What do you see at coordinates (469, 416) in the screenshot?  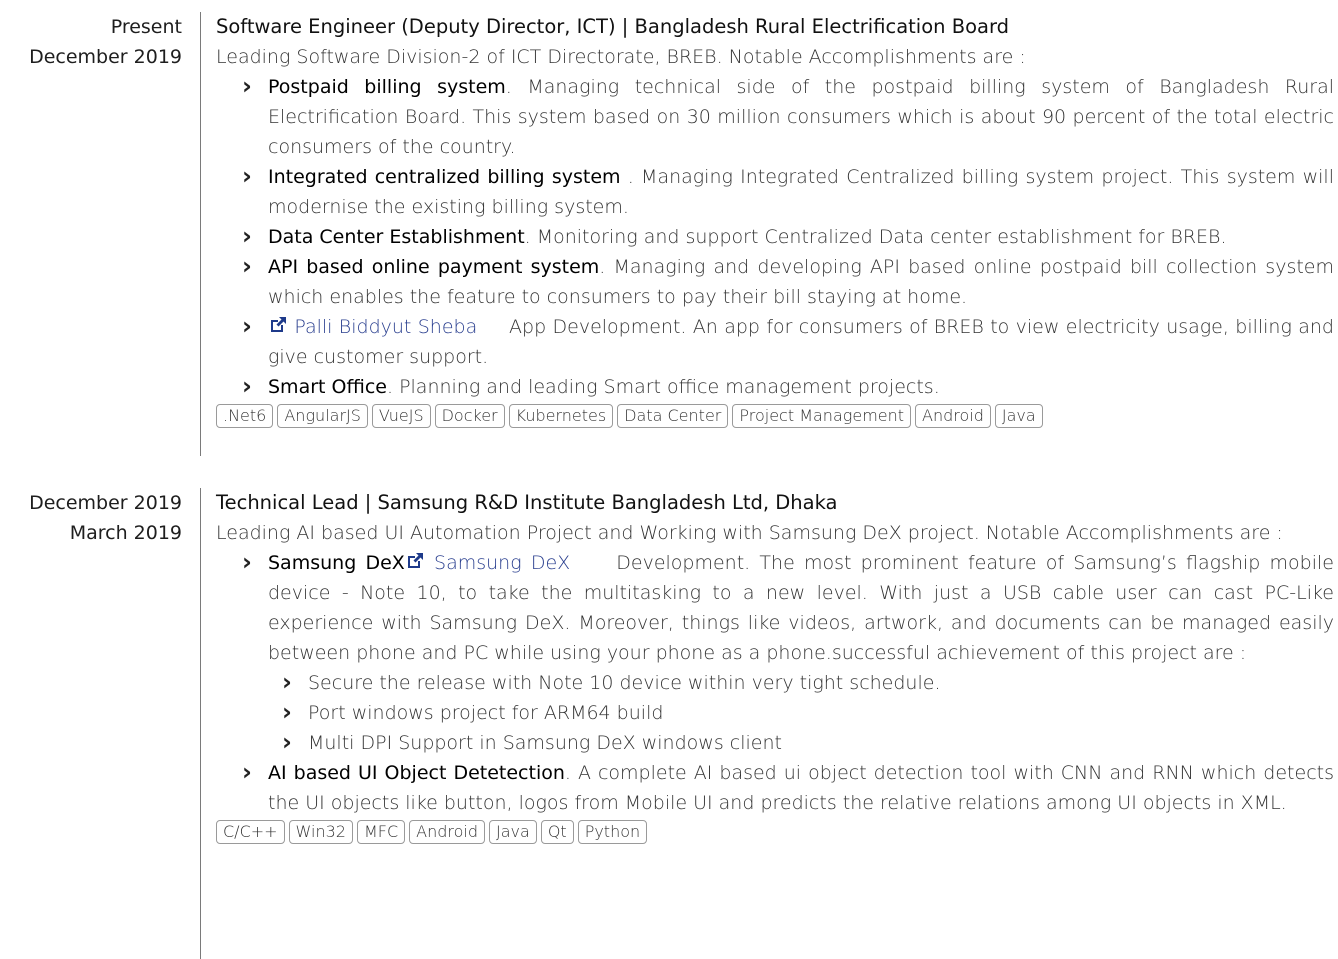 I see `skill-tag: Docker` at bounding box center [469, 416].